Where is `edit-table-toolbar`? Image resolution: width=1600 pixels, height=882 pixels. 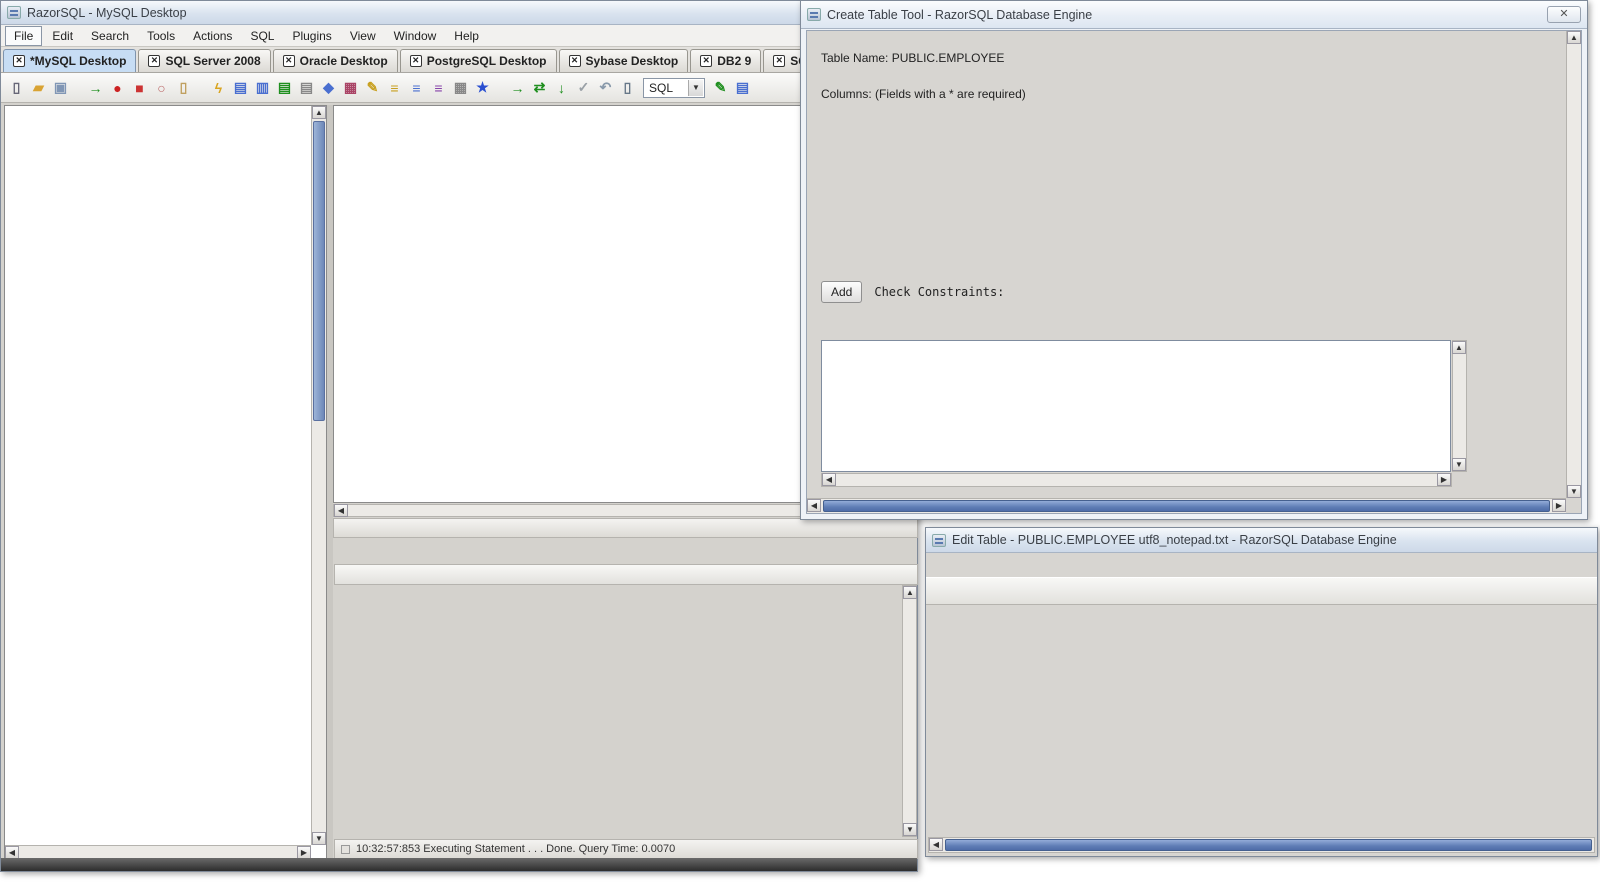
edit-table-toolbar is located at coordinates (1261, 591).